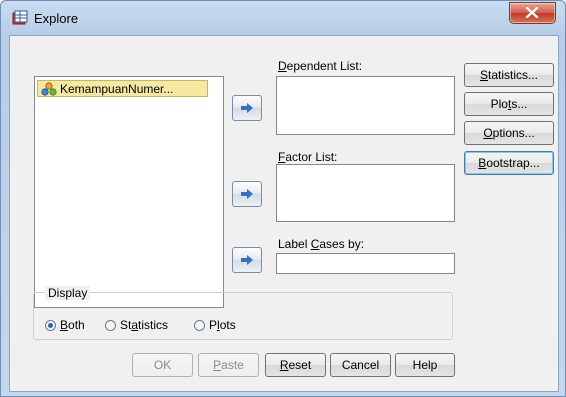  What do you see at coordinates (243, 316) in the screenshot?
I see `display-group` at bounding box center [243, 316].